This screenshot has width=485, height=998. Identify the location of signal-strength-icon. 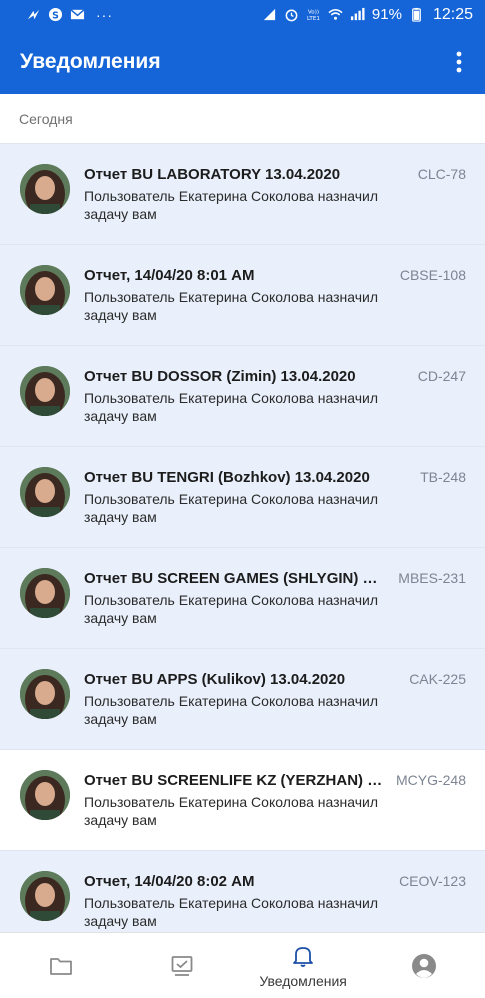
(269, 14).